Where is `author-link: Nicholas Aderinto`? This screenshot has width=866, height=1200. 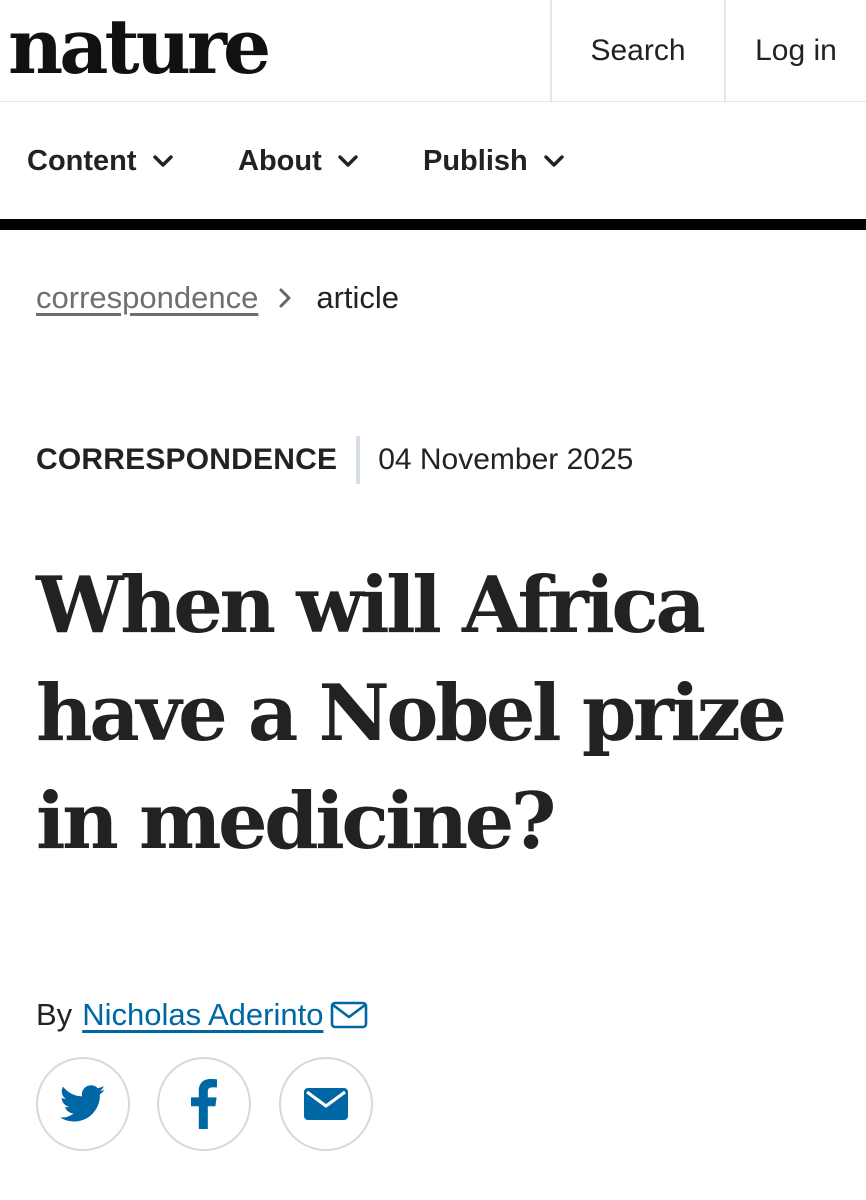 author-link: Nicholas Aderinto is located at coordinates (202, 1015).